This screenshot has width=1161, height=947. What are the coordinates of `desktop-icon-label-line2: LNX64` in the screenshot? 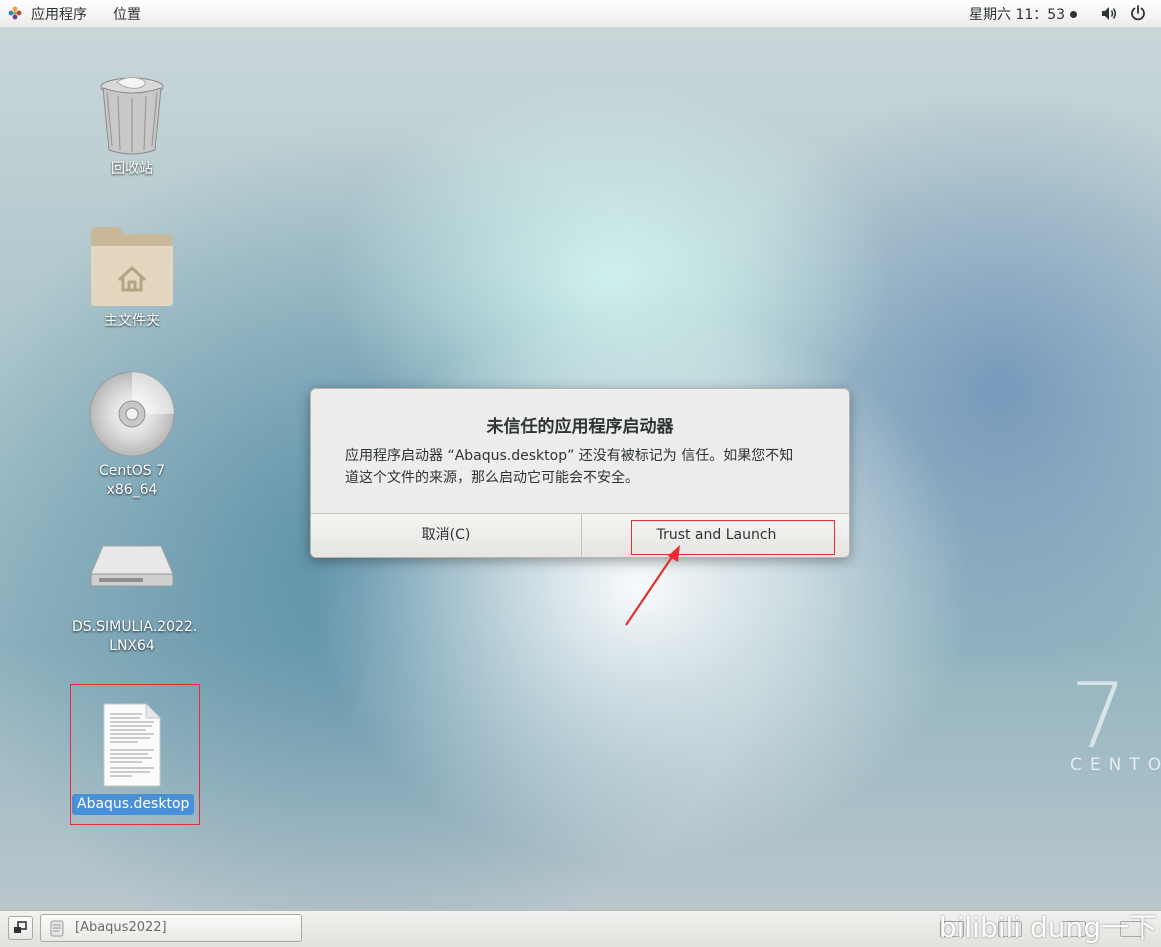 It's located at (132, 646).